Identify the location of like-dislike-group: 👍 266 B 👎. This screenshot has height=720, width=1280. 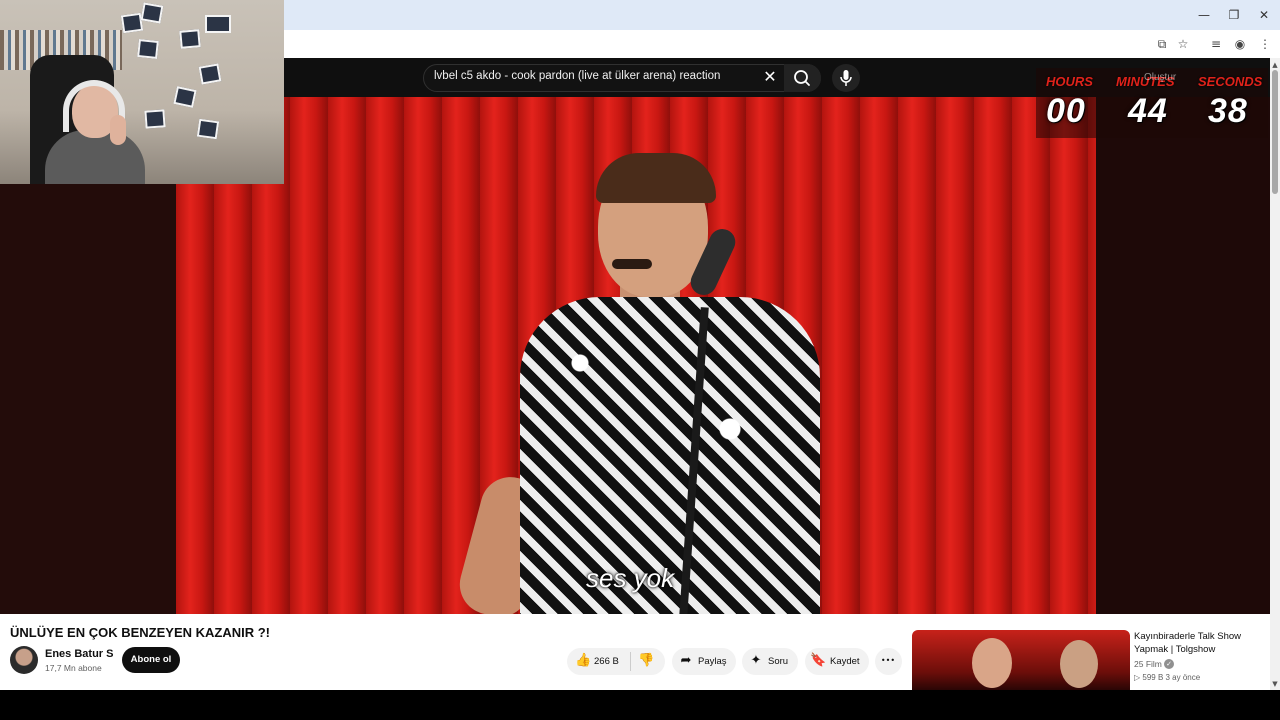
(616, 661).